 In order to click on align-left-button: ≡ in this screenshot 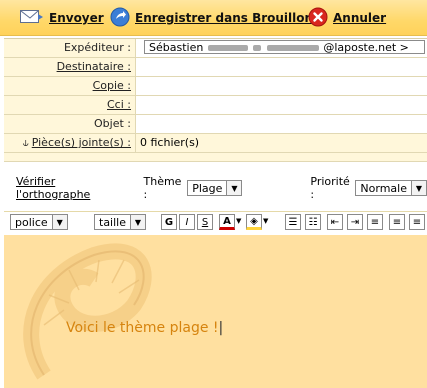, I will do `click(375, 222)`.